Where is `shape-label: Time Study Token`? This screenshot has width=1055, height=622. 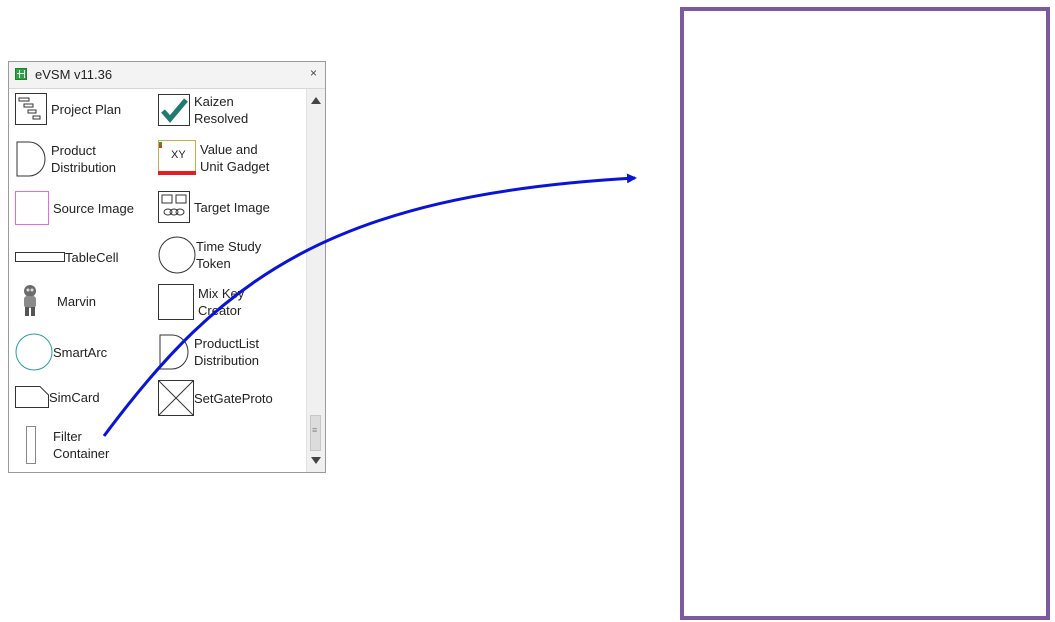 shape-label: Time Study Token is located at coordinates (229, 255).